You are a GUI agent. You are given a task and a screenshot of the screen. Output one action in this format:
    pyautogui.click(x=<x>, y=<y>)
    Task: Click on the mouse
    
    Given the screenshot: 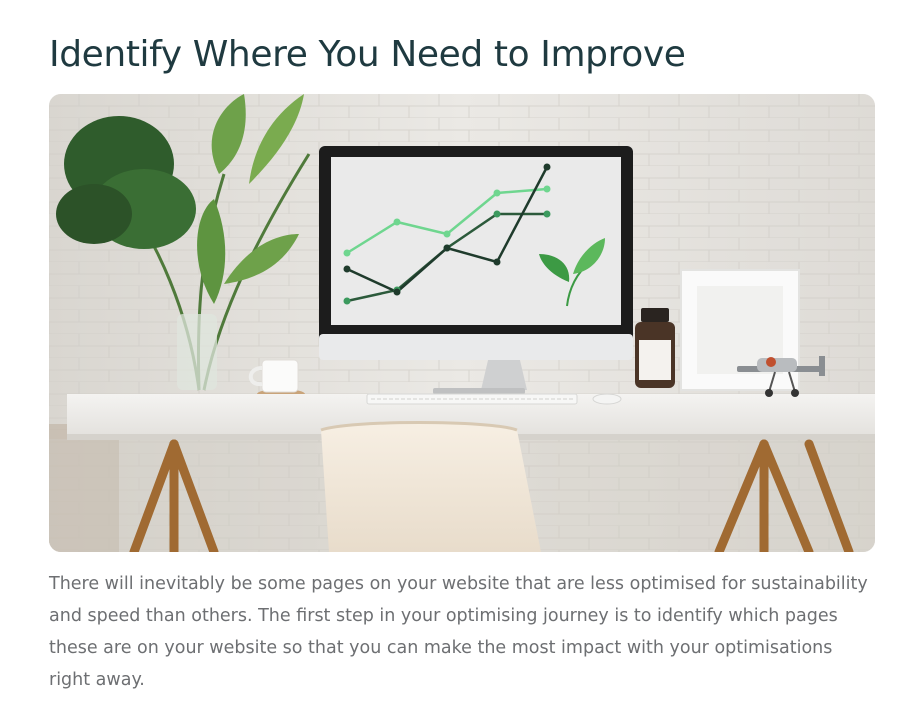 What is the action you would take?
    pyautogui.click(x=607, y=399)
    